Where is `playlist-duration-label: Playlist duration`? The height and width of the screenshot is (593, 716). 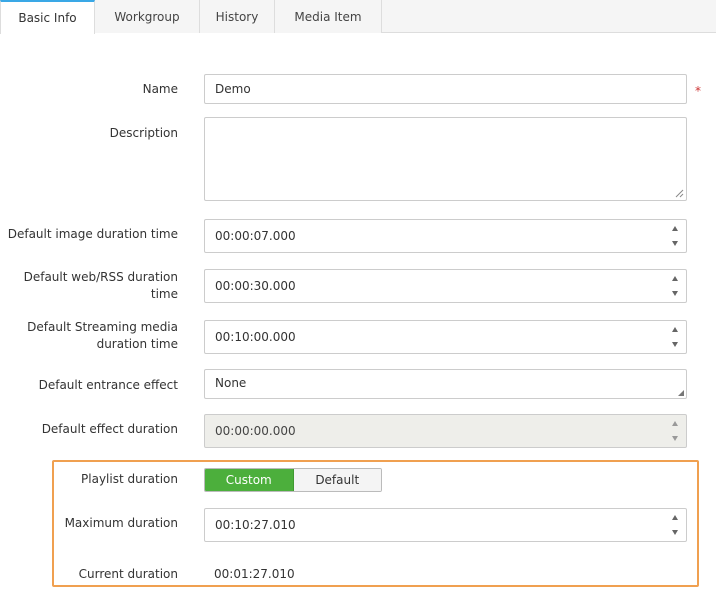
playlist-duration-label: Playlist duration is located at coordinates (129, 479).